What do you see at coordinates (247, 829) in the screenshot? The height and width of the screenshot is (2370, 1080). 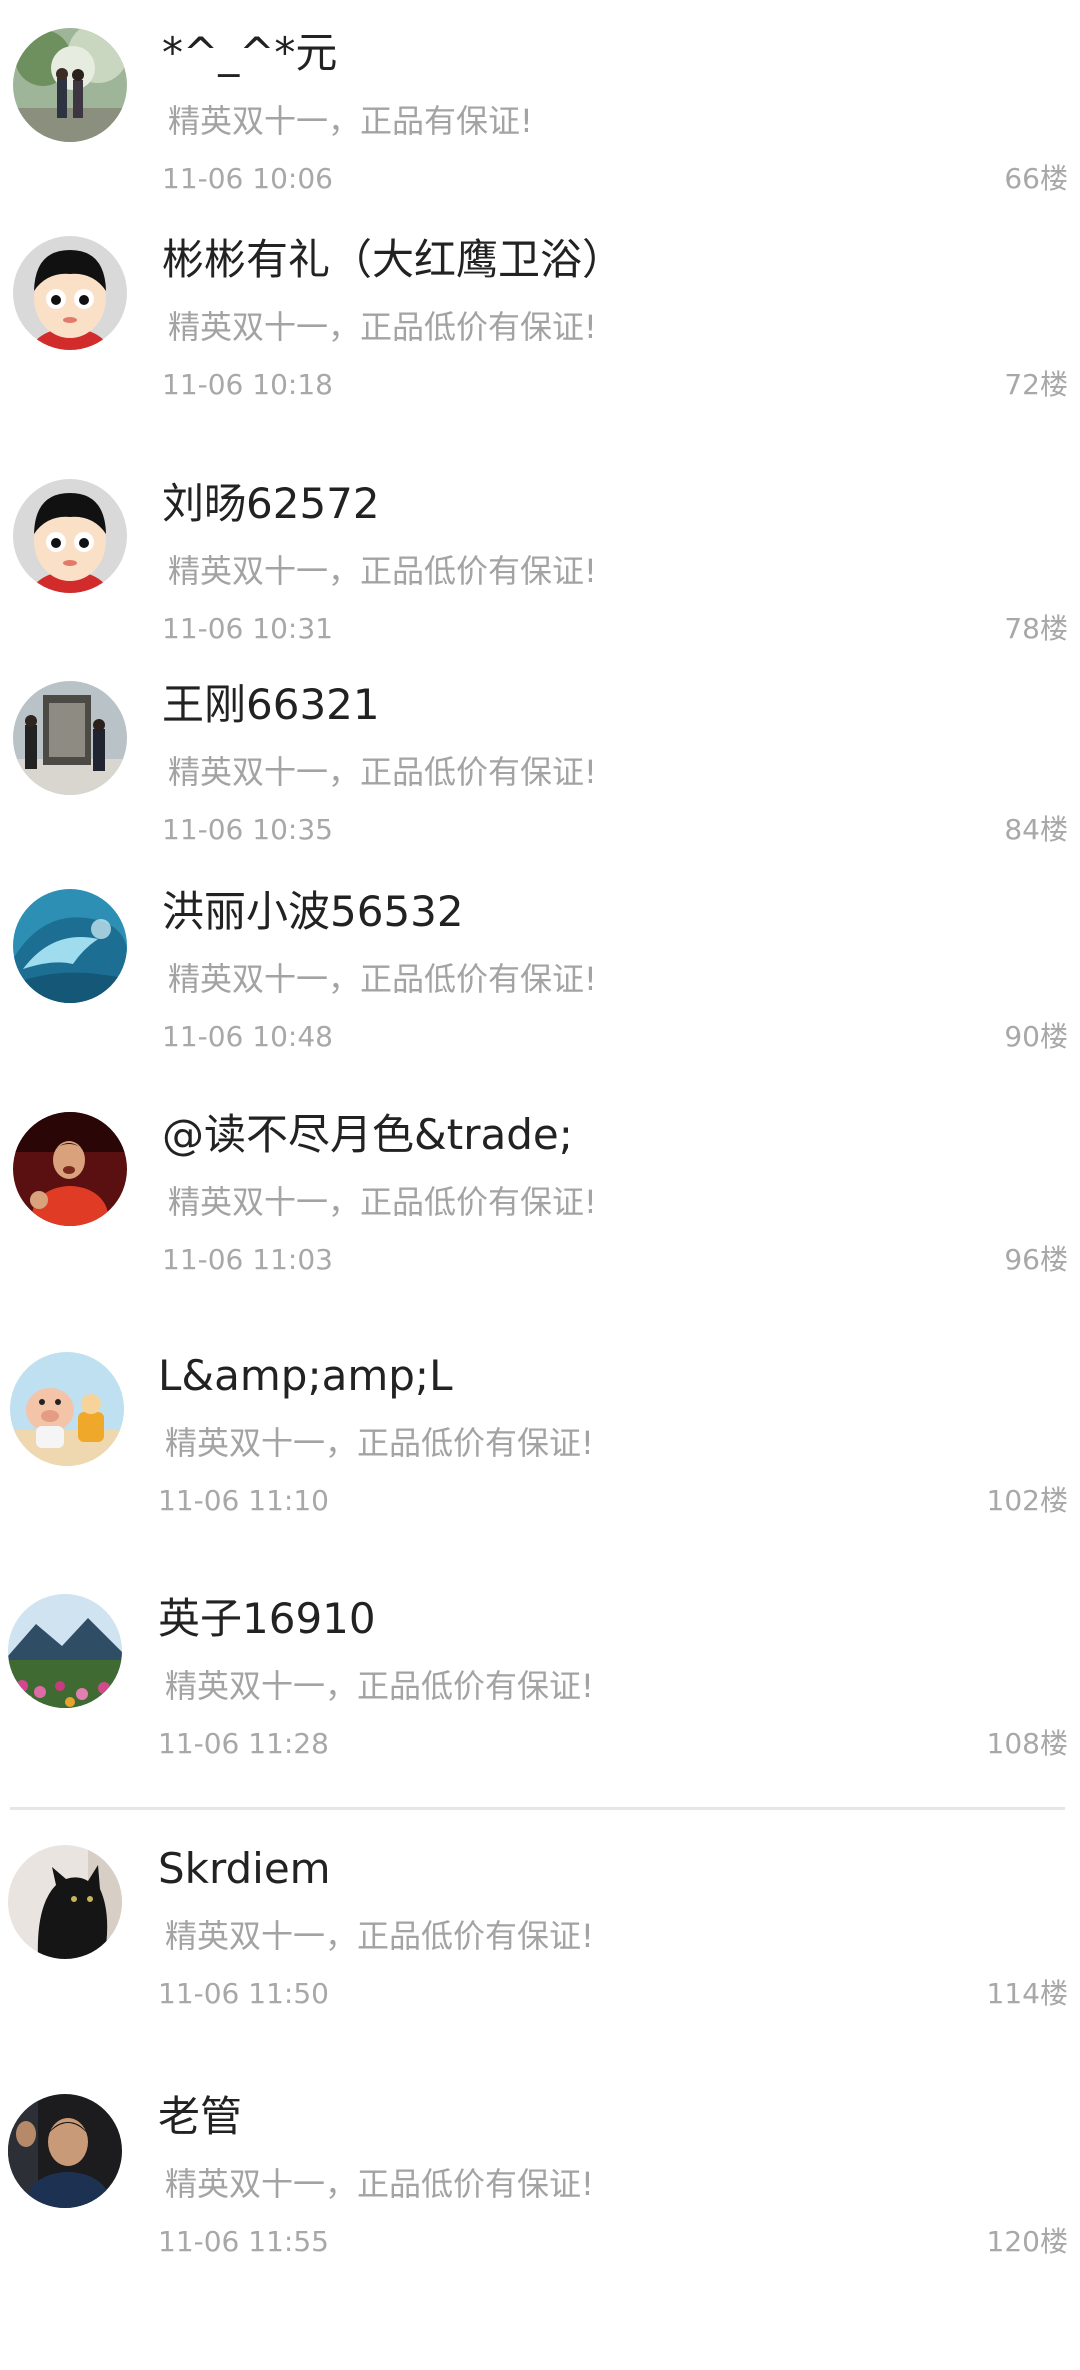 I see `comment-time: 11-06 10:35` at bounding box center [247, 829].